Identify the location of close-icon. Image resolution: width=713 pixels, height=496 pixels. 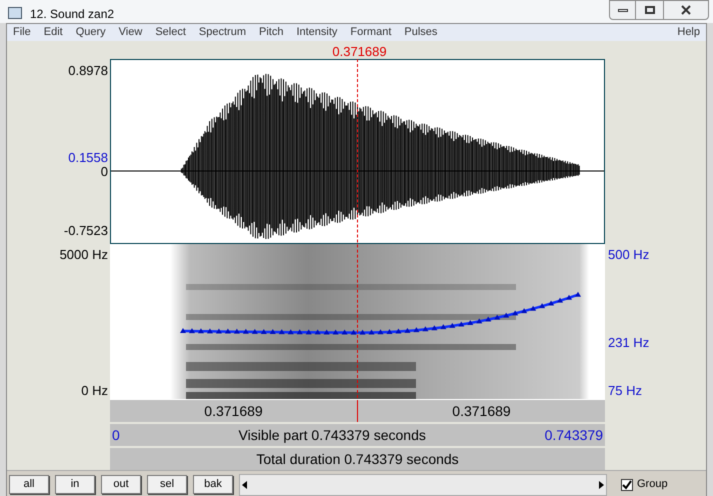
(686, 10).